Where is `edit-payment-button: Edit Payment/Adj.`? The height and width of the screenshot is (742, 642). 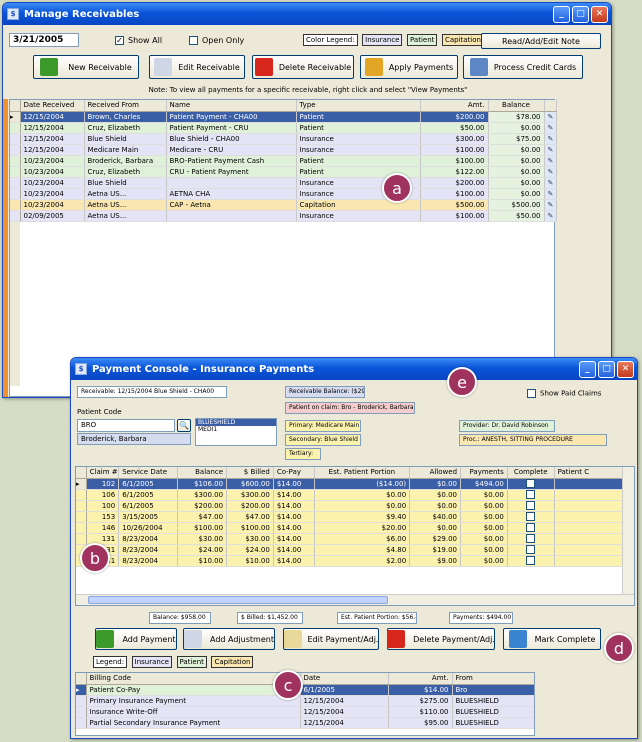 edit-payment-button: Edit Payment/Adj. is located at coordinates (331, 639).